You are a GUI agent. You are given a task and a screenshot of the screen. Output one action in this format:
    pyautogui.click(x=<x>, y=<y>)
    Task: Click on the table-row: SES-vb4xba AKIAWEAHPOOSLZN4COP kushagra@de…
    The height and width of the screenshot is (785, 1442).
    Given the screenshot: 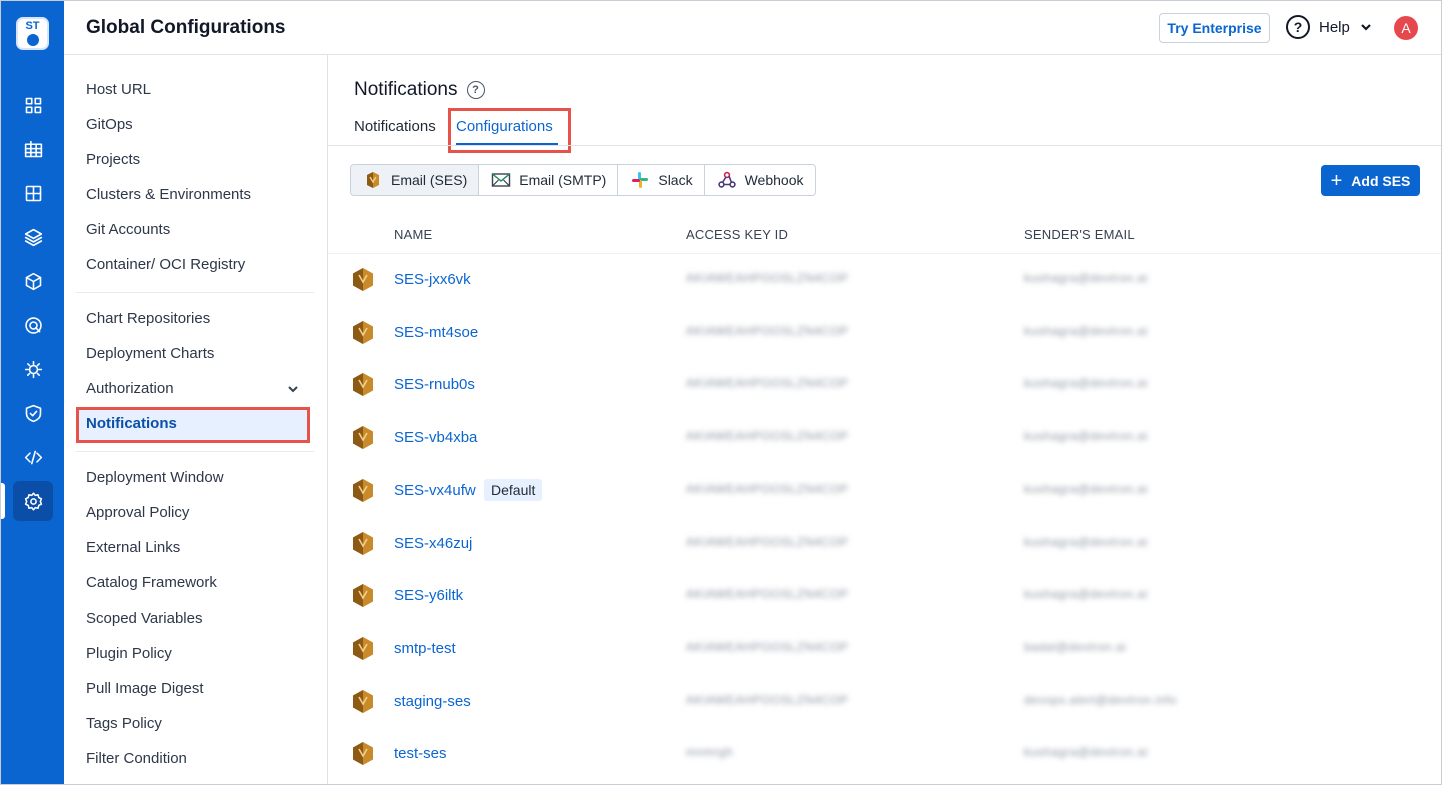 What is the action you would take?
    pyautogui.click(x=884, y=438)
    